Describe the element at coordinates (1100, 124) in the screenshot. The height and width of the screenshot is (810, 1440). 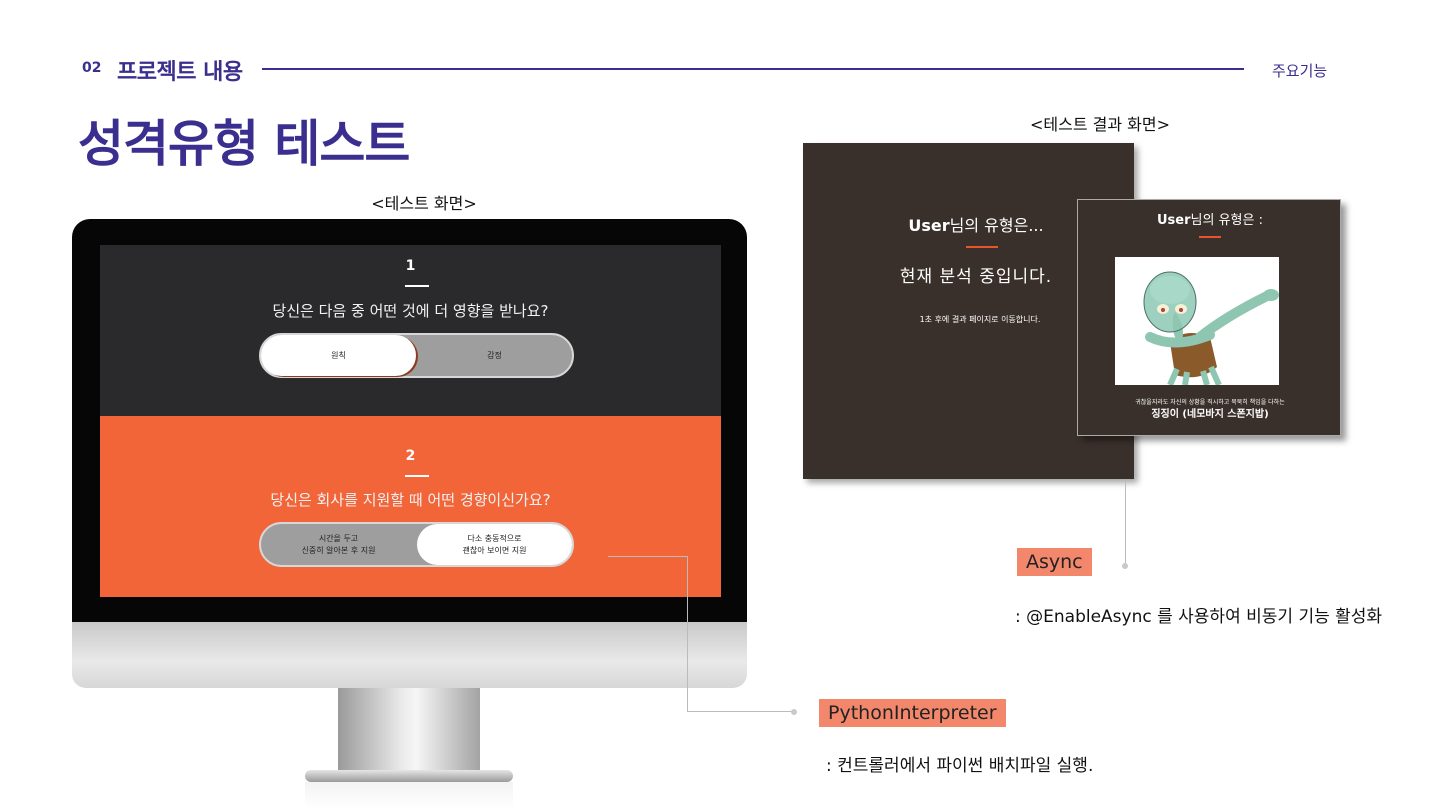
I see `result-screen-caption: <테스트 결과 화면>` at that location.